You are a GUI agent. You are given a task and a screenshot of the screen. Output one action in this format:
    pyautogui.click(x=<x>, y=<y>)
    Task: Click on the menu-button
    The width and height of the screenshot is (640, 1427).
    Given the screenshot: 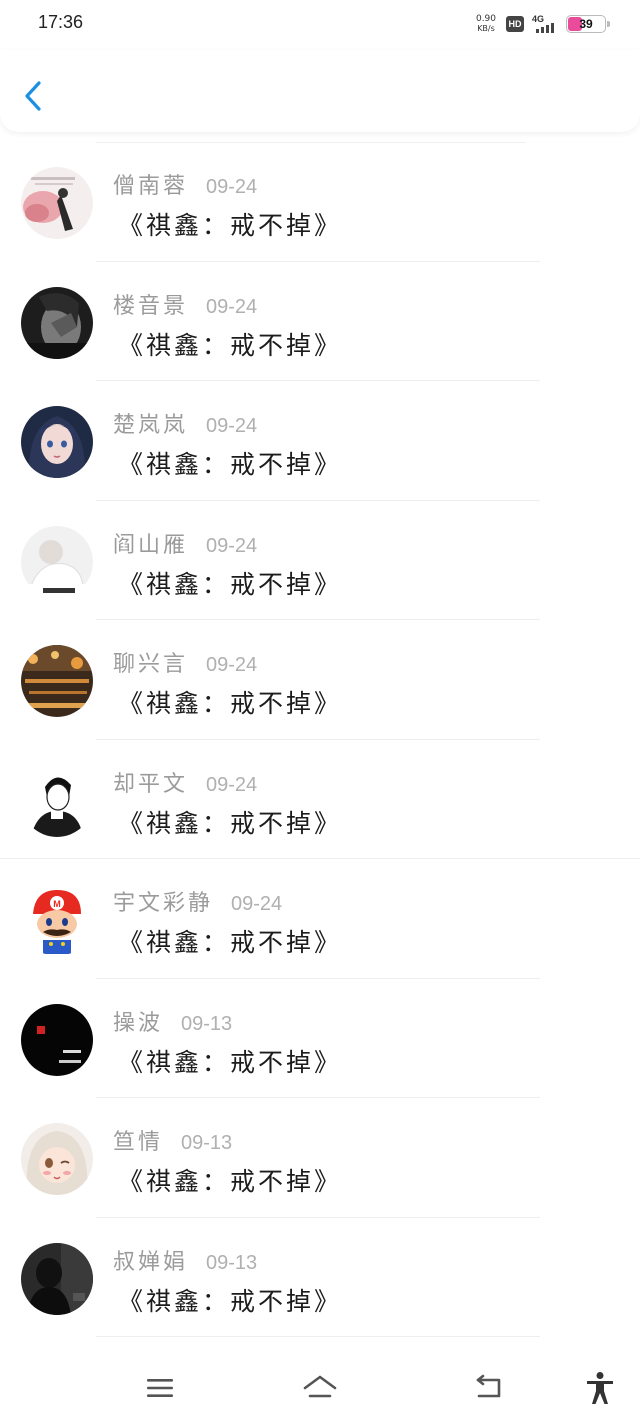 What is the action you would take?
    pyautogui.click(x=160, y=1388)
    